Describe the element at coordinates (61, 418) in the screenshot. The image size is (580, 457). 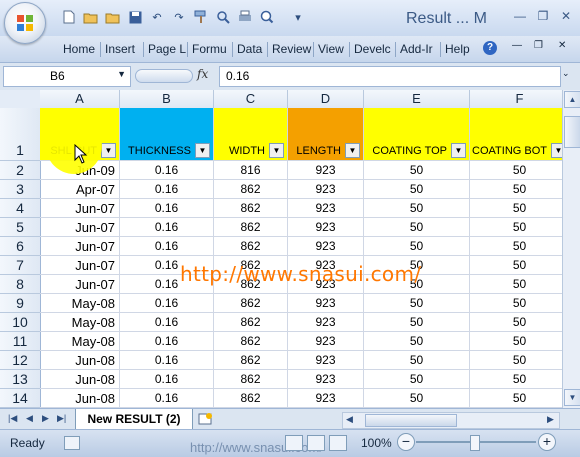
I see `last-sheet-icon: ▶|` at that location.